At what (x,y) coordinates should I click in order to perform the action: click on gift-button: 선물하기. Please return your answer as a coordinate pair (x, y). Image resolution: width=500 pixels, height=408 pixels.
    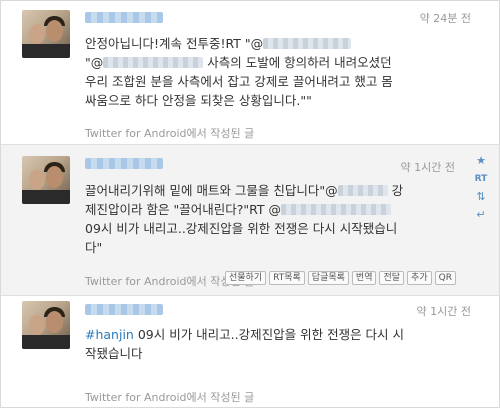
    Looking at the image, I should click on (246, 278).